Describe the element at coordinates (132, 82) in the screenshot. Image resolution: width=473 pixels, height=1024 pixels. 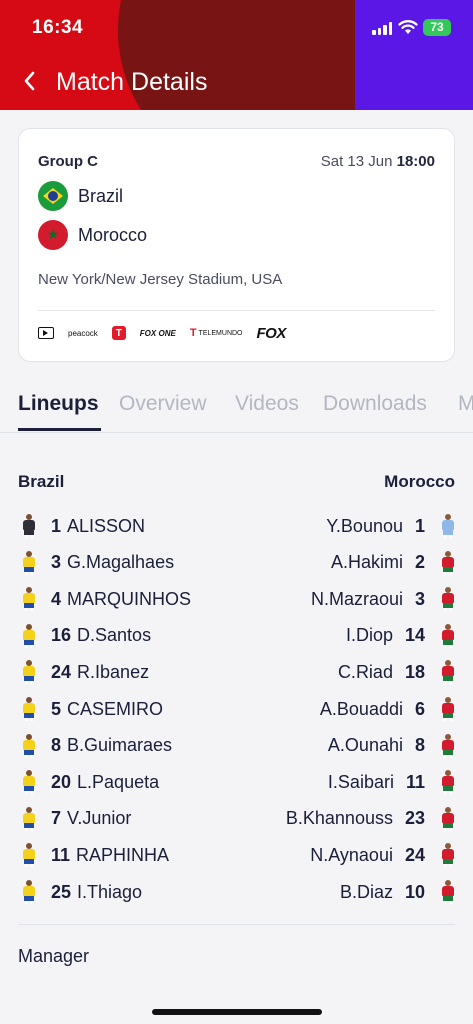
I see `page-title: Match Details` at that location.